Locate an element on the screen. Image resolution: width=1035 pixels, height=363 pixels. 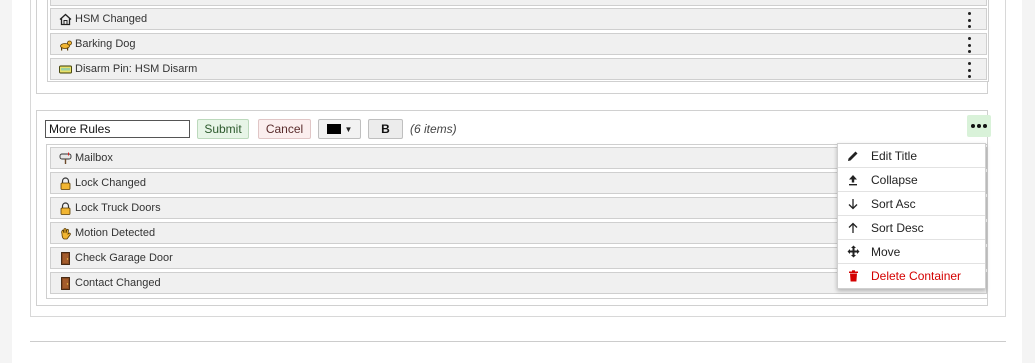
menu-item-sort-asc: Sort Asc is located at coordinates (911, 204).